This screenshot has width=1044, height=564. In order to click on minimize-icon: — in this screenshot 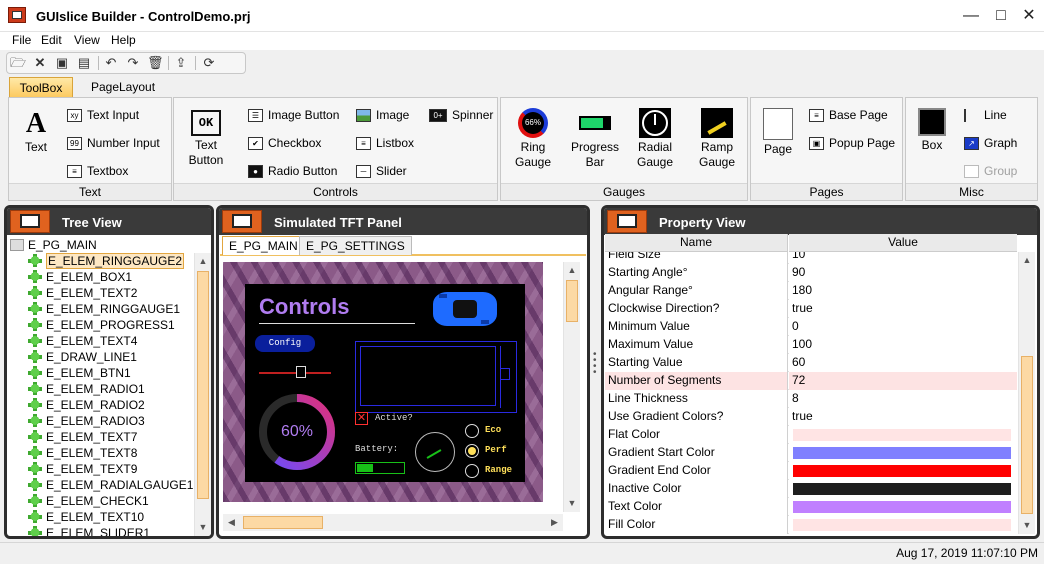, I will do `click(971, 16)`.